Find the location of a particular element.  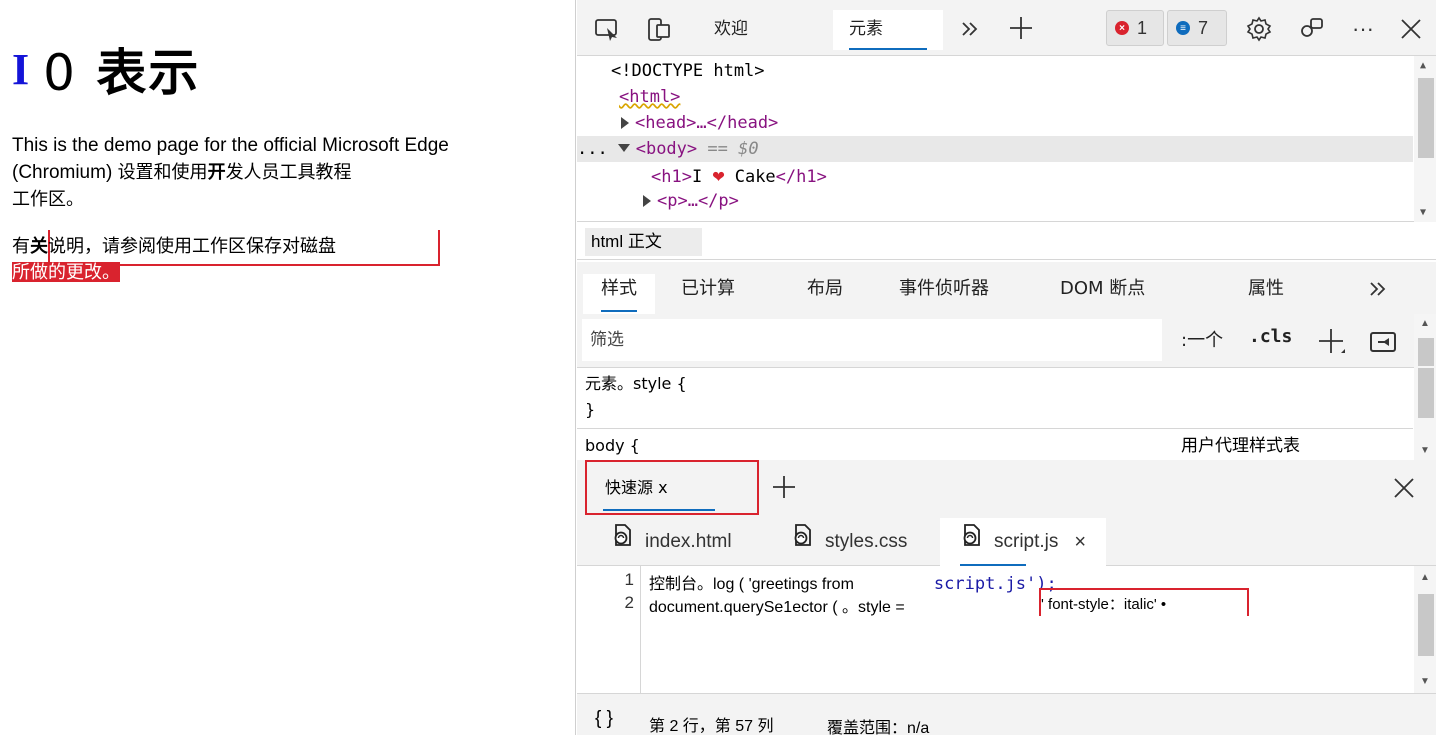

intro-cjk-b: 发人员工具教程 is located at coordinates (288, 172).